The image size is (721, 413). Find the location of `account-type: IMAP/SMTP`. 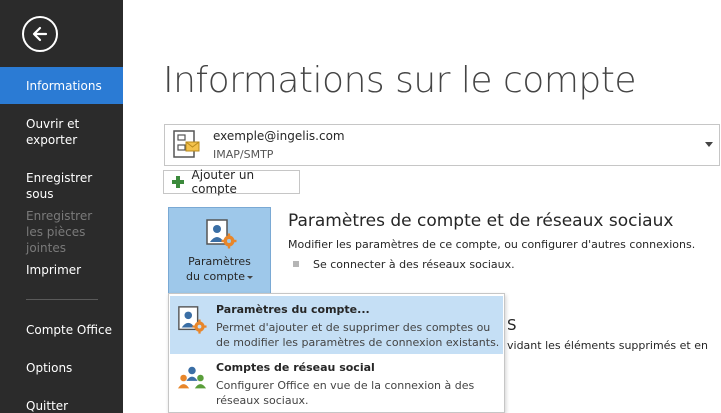

account-type: IMAP/SMTP is located at coordinates (243, 154).